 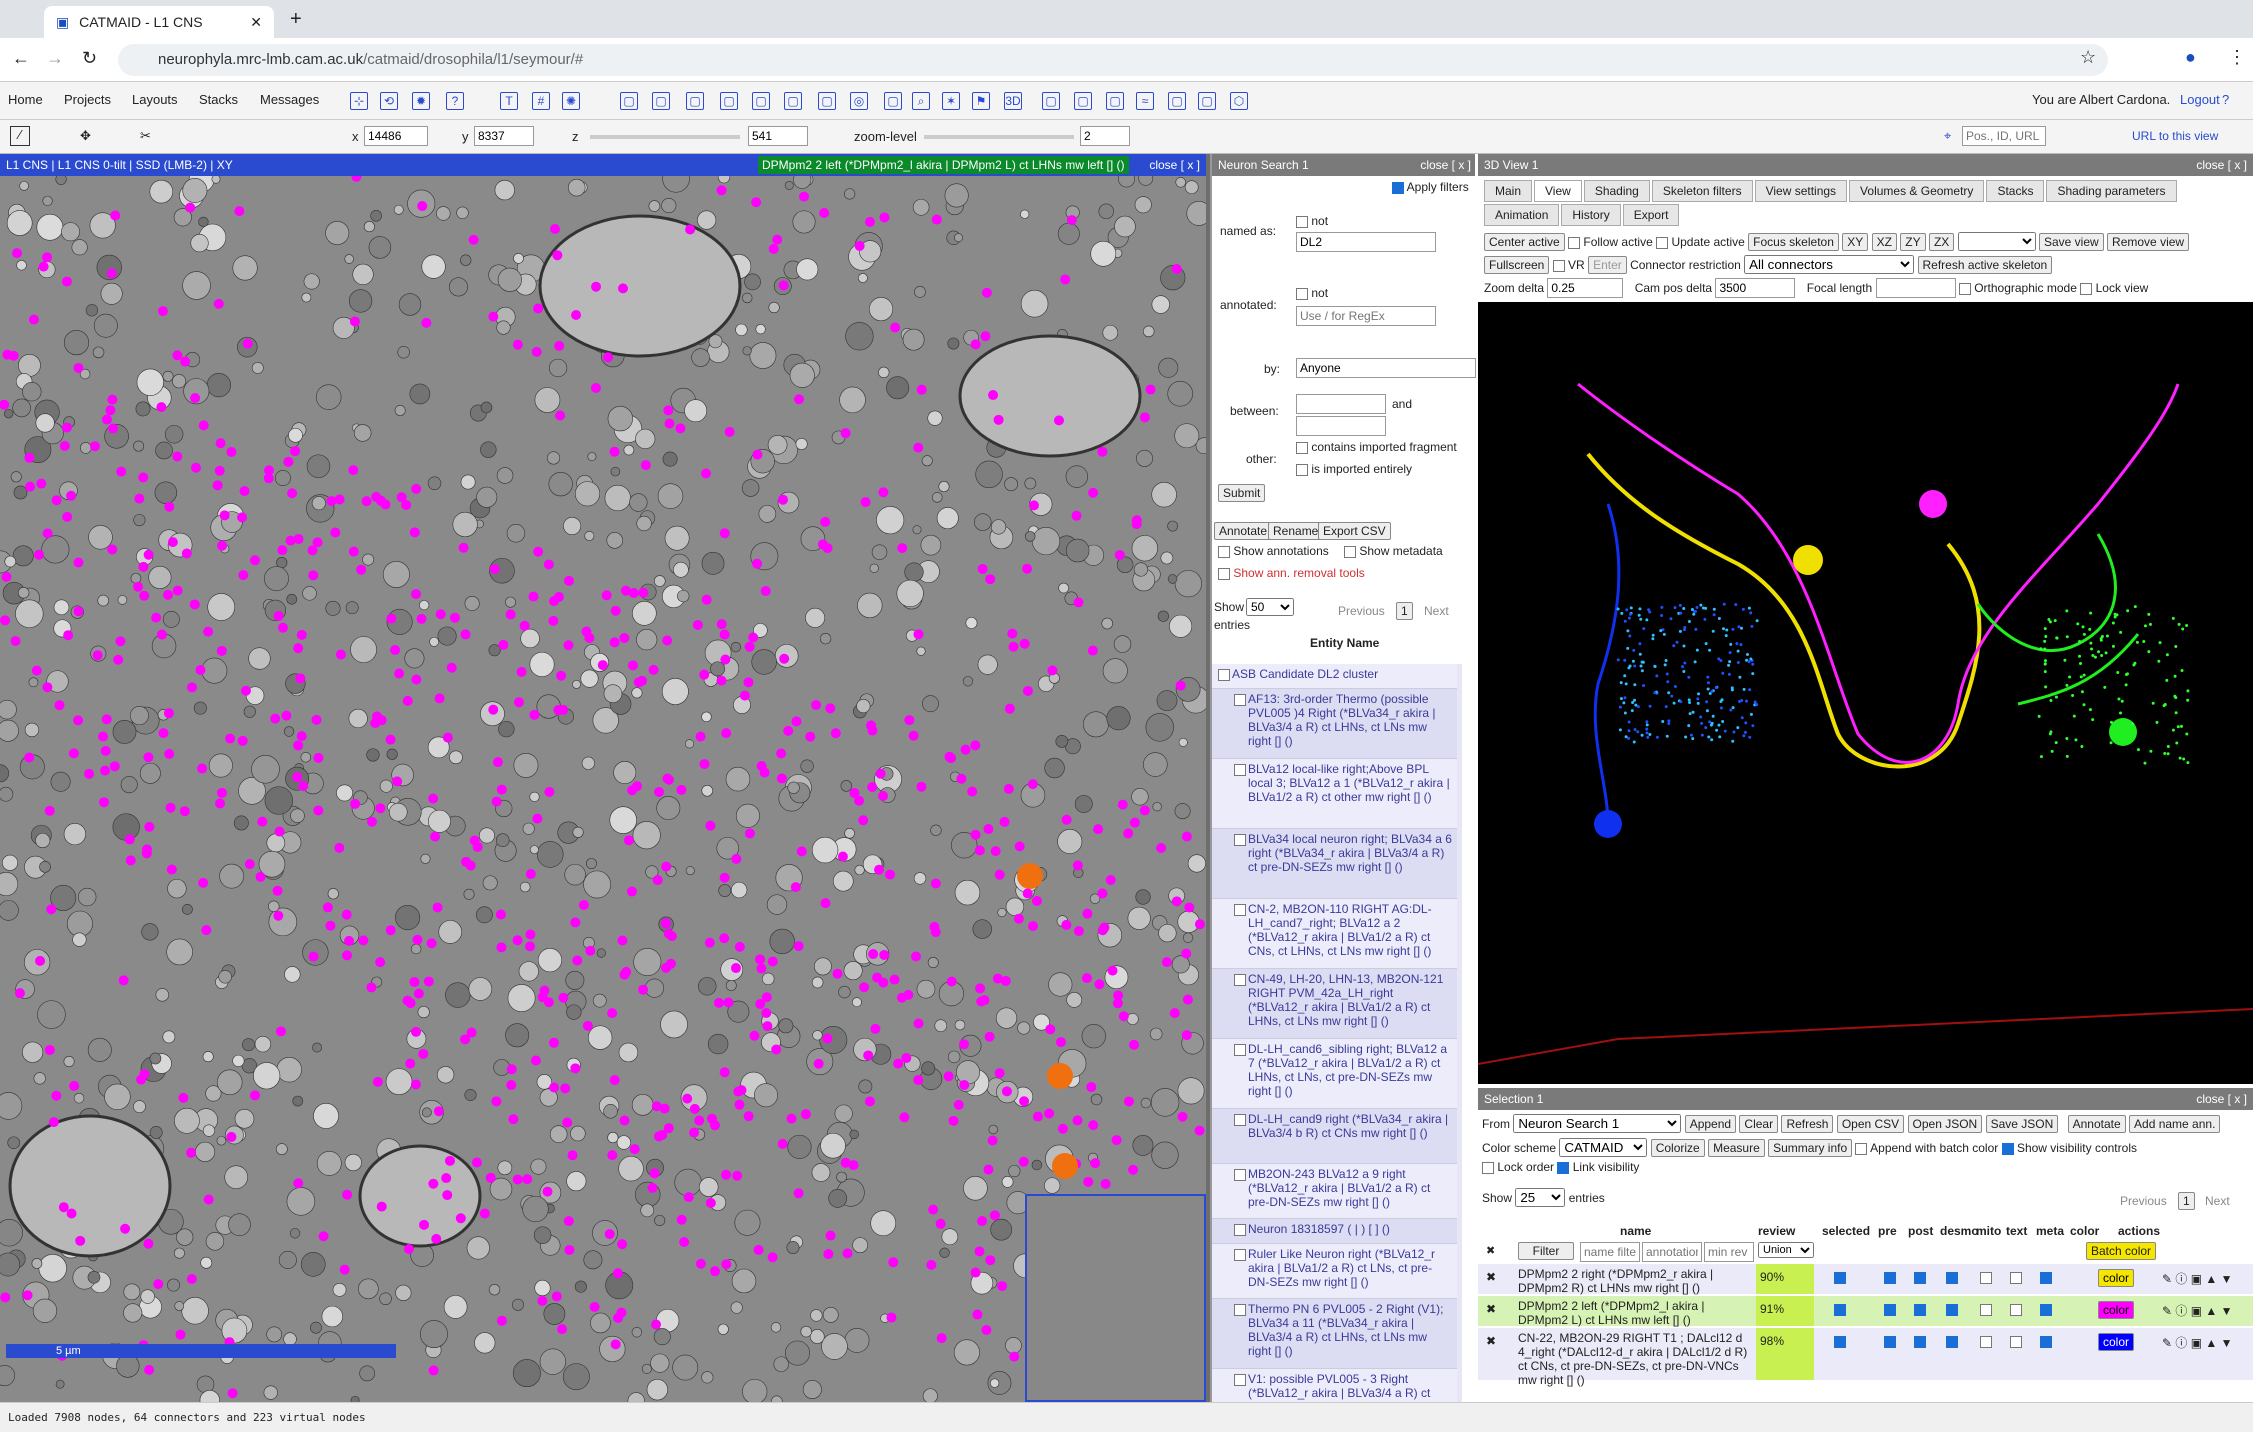 What do you see at coordinates (2071, 242) in the screenshot?
I see `save-view-button: Save view` at bounding box center [2071, 242].